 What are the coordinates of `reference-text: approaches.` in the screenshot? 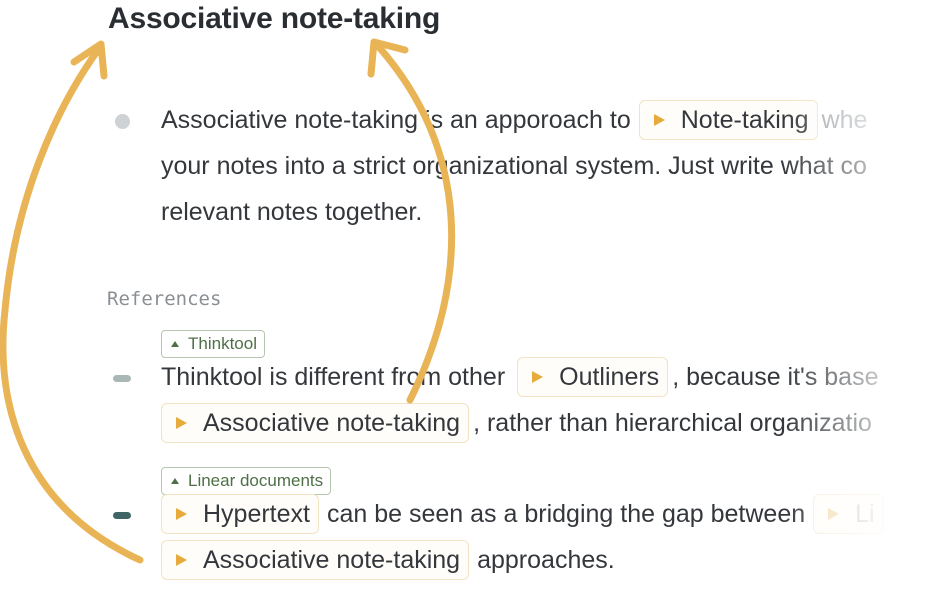 It's located at (546, 559).